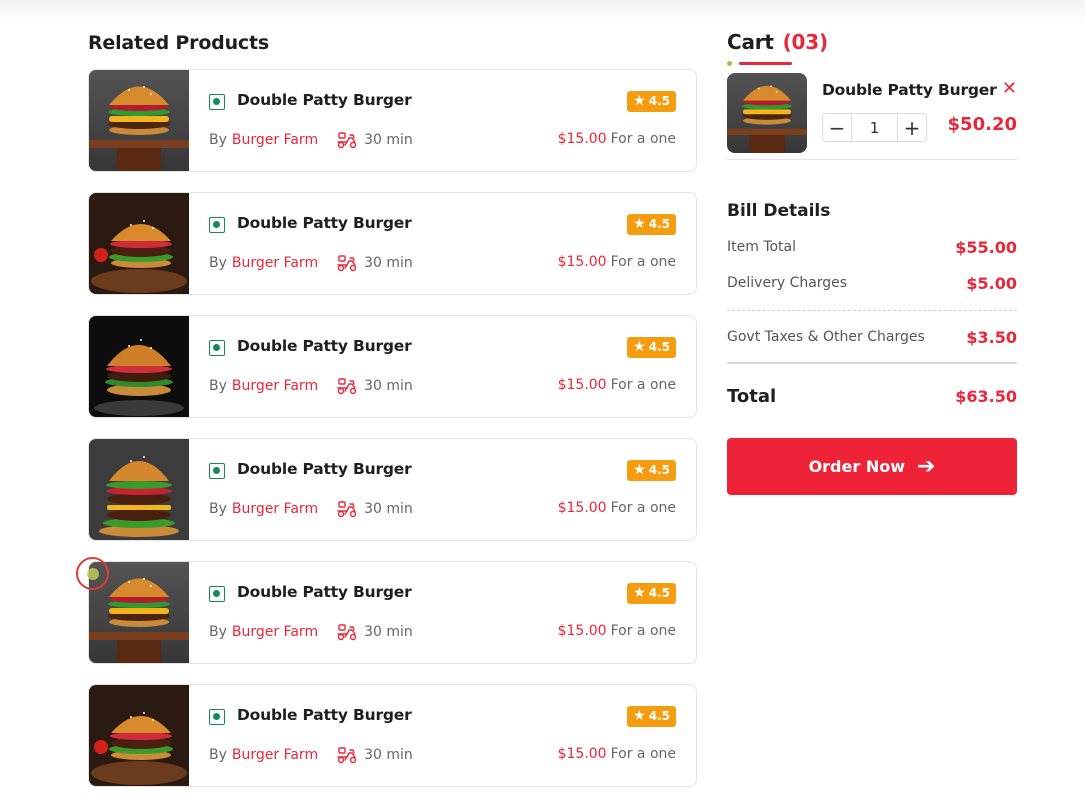 This screenshot has height=804, width=1085. I want to click on bill-title: Bill Details, so click(779, 211).